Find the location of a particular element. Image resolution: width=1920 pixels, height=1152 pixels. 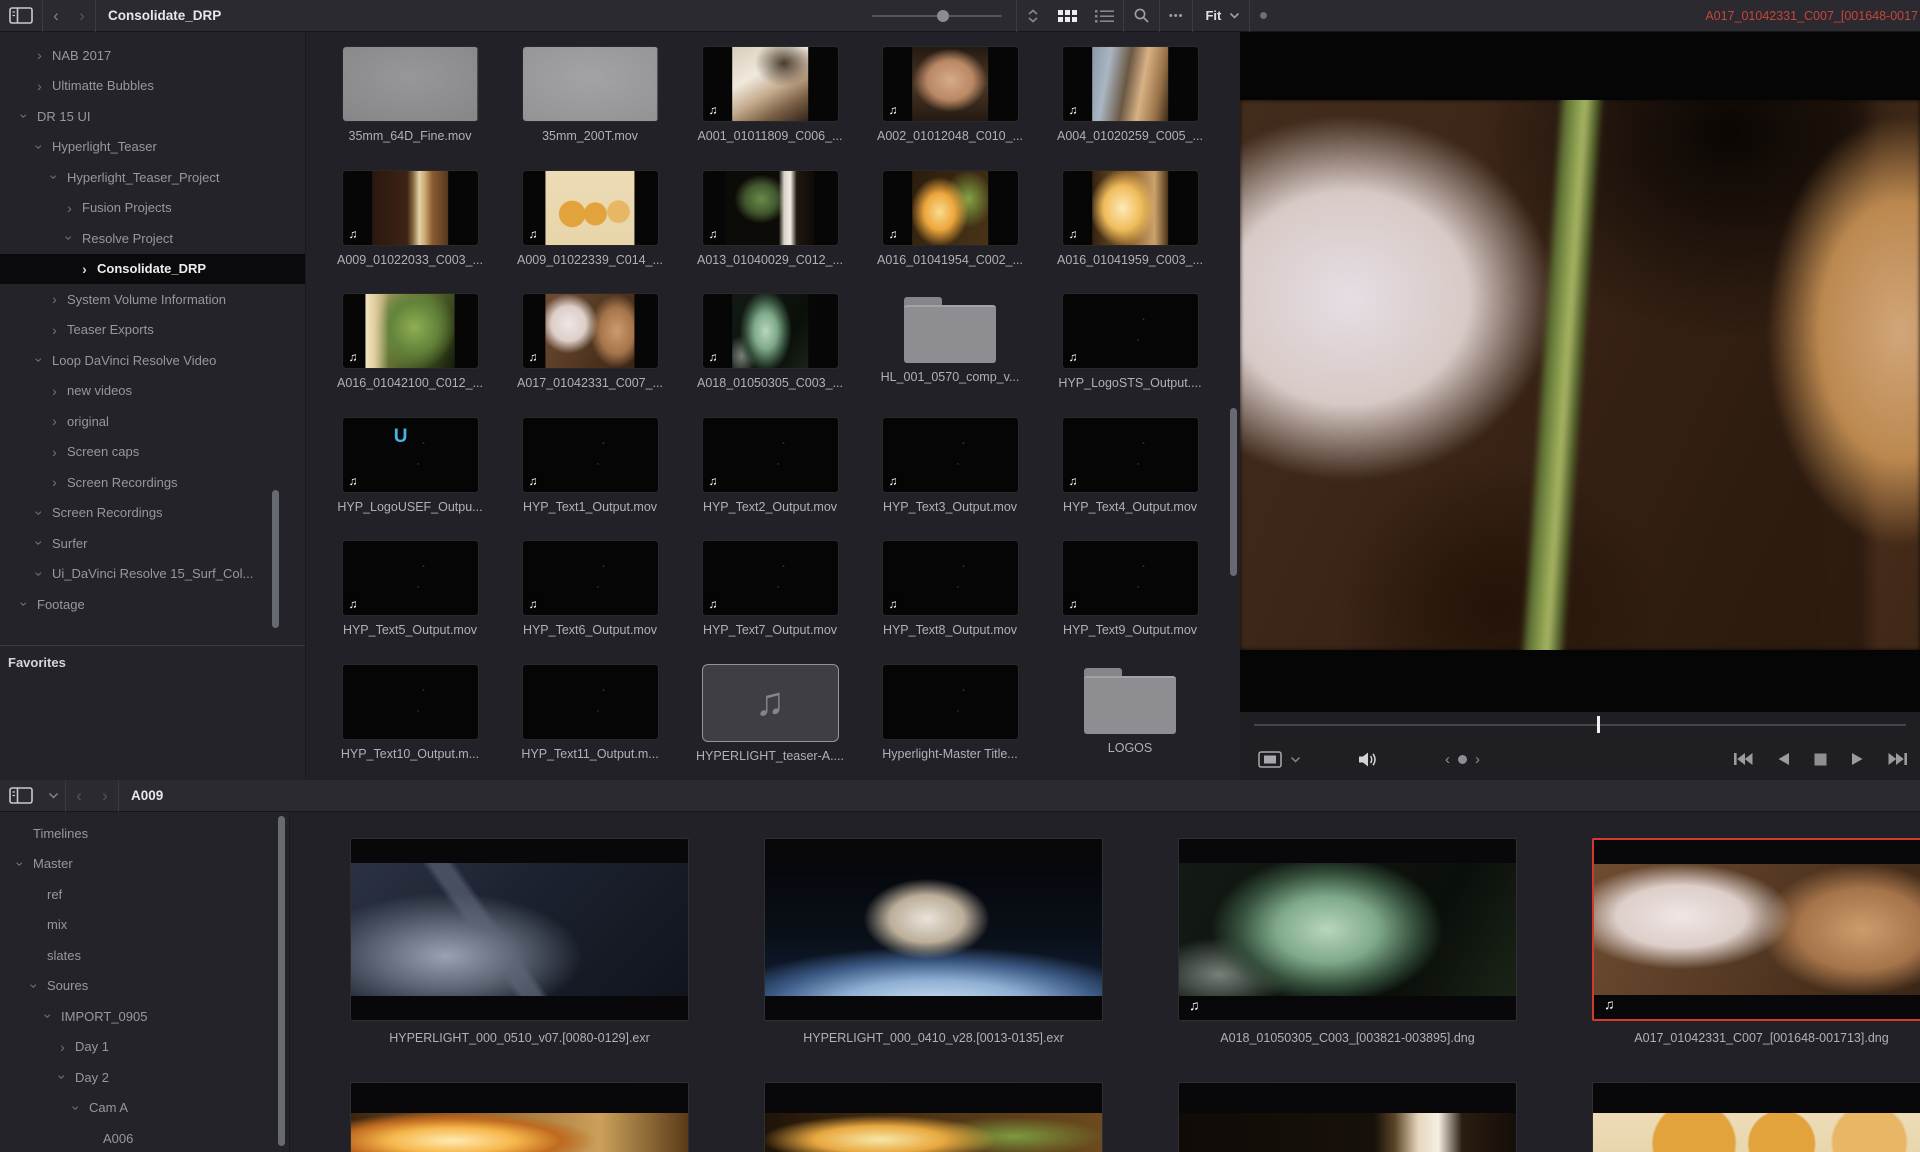

zoom-fit-select: Fit is located at coordinates (1210, 15).